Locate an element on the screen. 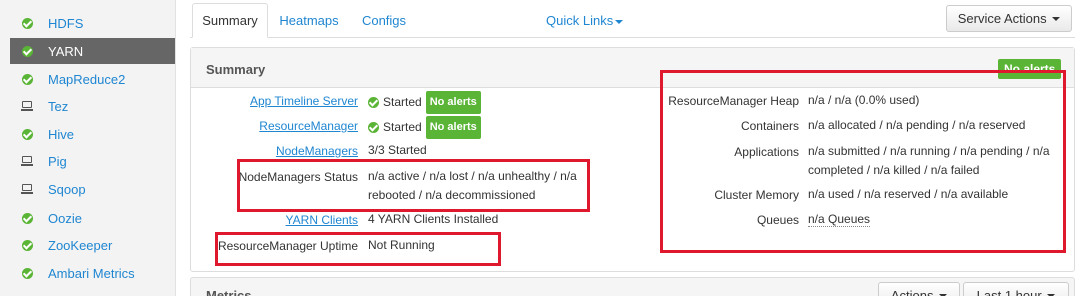 The width and height of the screenshot is (1091, 296). sidebar-item-label: Pig is located at coordinates (57, 161).